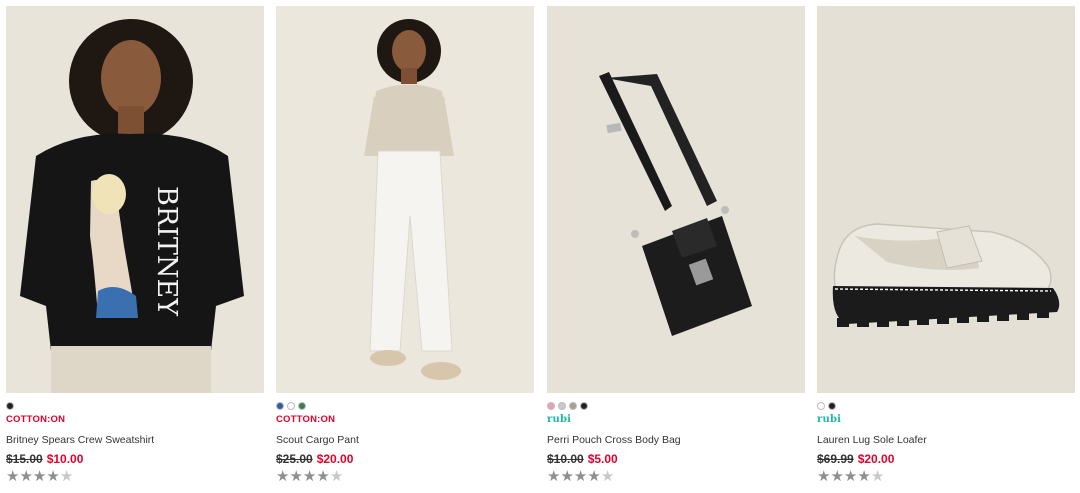 This screenshot has height=493, width=1080. I want to click on was-price: $15.00, so click(24, 459).